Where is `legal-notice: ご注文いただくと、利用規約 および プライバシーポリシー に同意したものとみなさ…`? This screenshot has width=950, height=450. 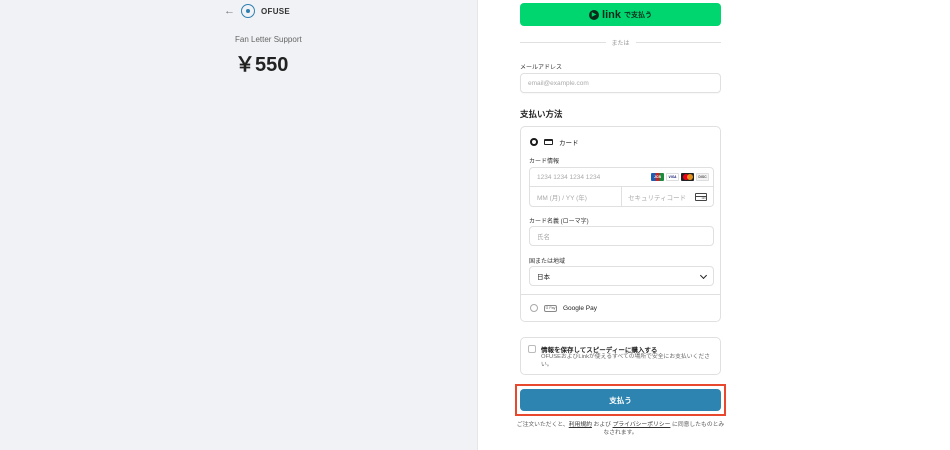 legal-notice: ご注文いただくと、利用規約 および プライバシーポリシー に同意したものとみなさ… is located at coordinates (620, 429).